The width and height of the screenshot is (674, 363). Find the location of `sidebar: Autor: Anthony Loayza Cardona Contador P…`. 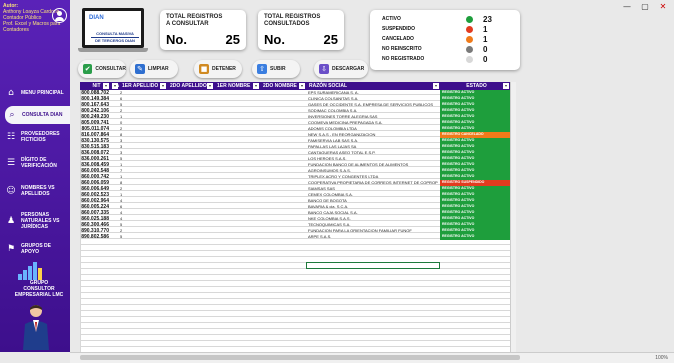

sidebar: Autor: Anthony Loayza Cardona Contador P… is located at coordinates (35, 176).